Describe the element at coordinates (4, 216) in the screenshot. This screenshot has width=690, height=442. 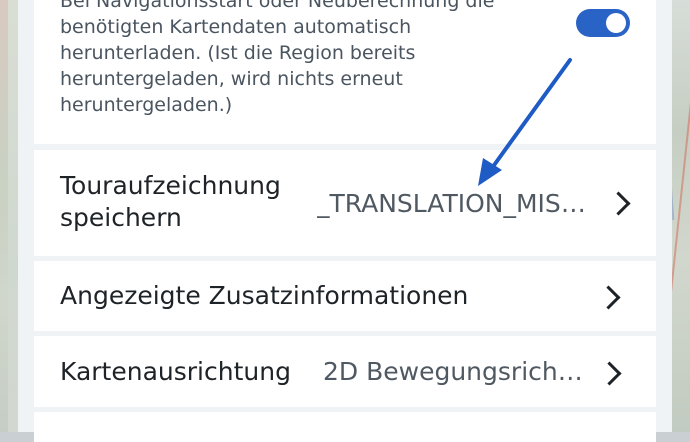
I see `map-edge-left` at that location.